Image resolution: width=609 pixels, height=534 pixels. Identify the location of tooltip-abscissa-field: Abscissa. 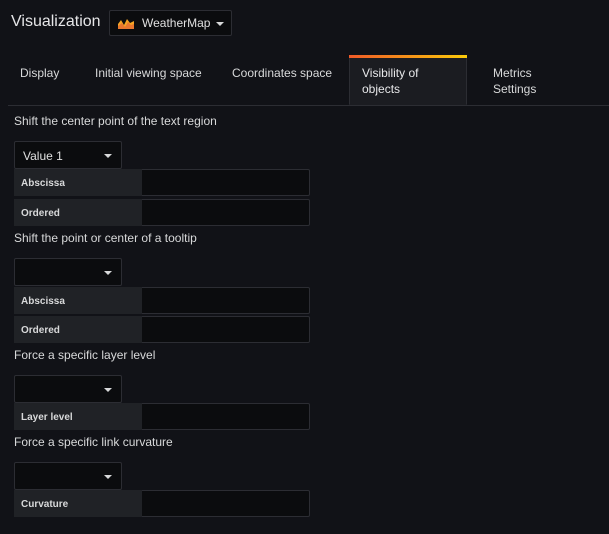
(162, 300).